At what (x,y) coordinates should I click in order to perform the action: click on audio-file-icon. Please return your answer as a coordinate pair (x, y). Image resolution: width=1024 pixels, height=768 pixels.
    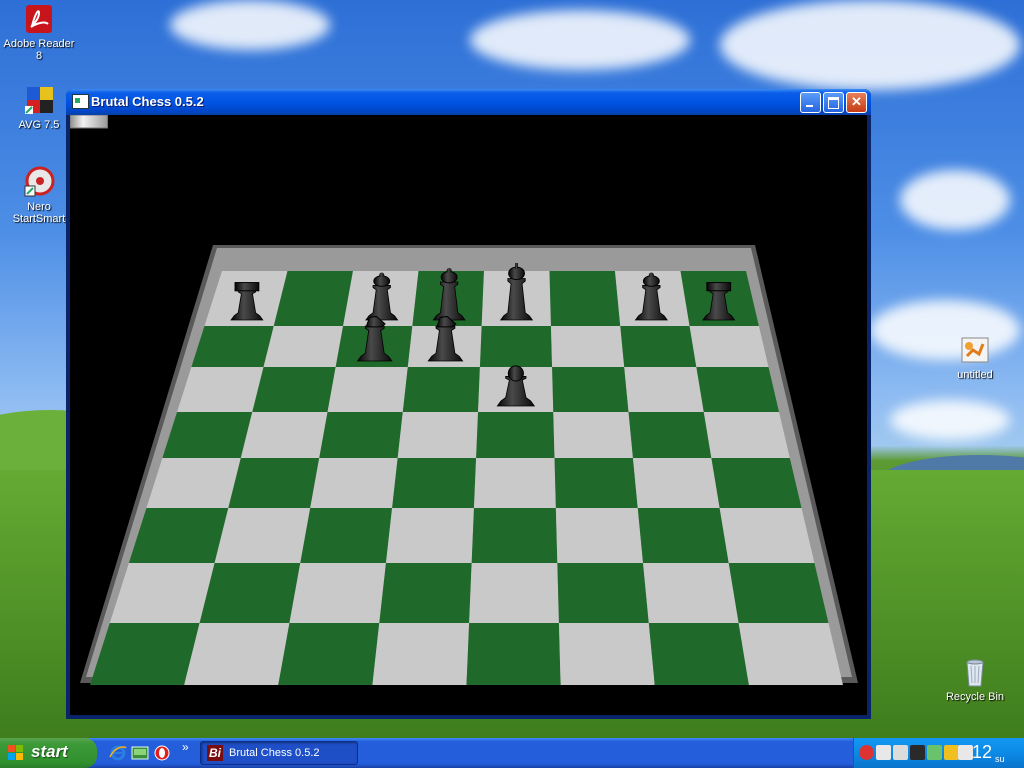
    Looking at the image, I should click on (975, 350).